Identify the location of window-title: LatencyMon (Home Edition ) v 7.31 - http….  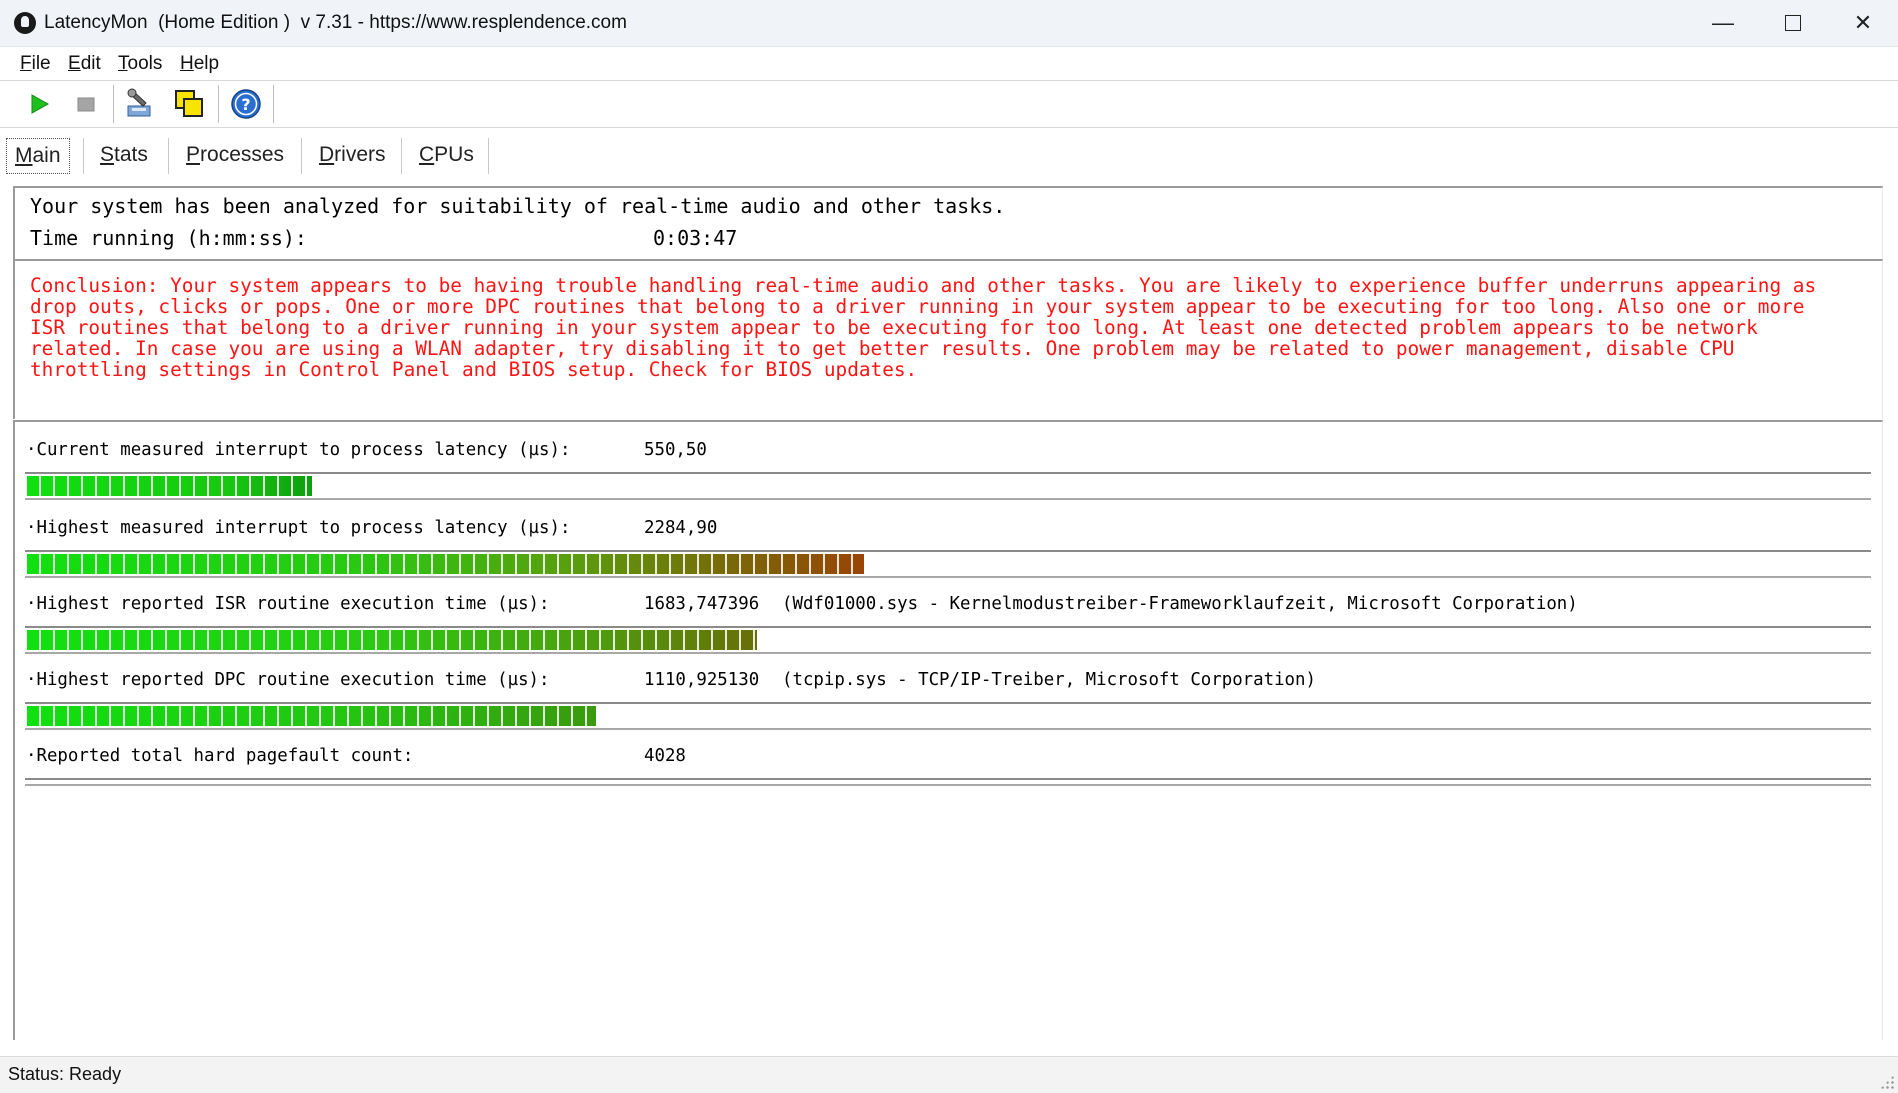
(335, 22).